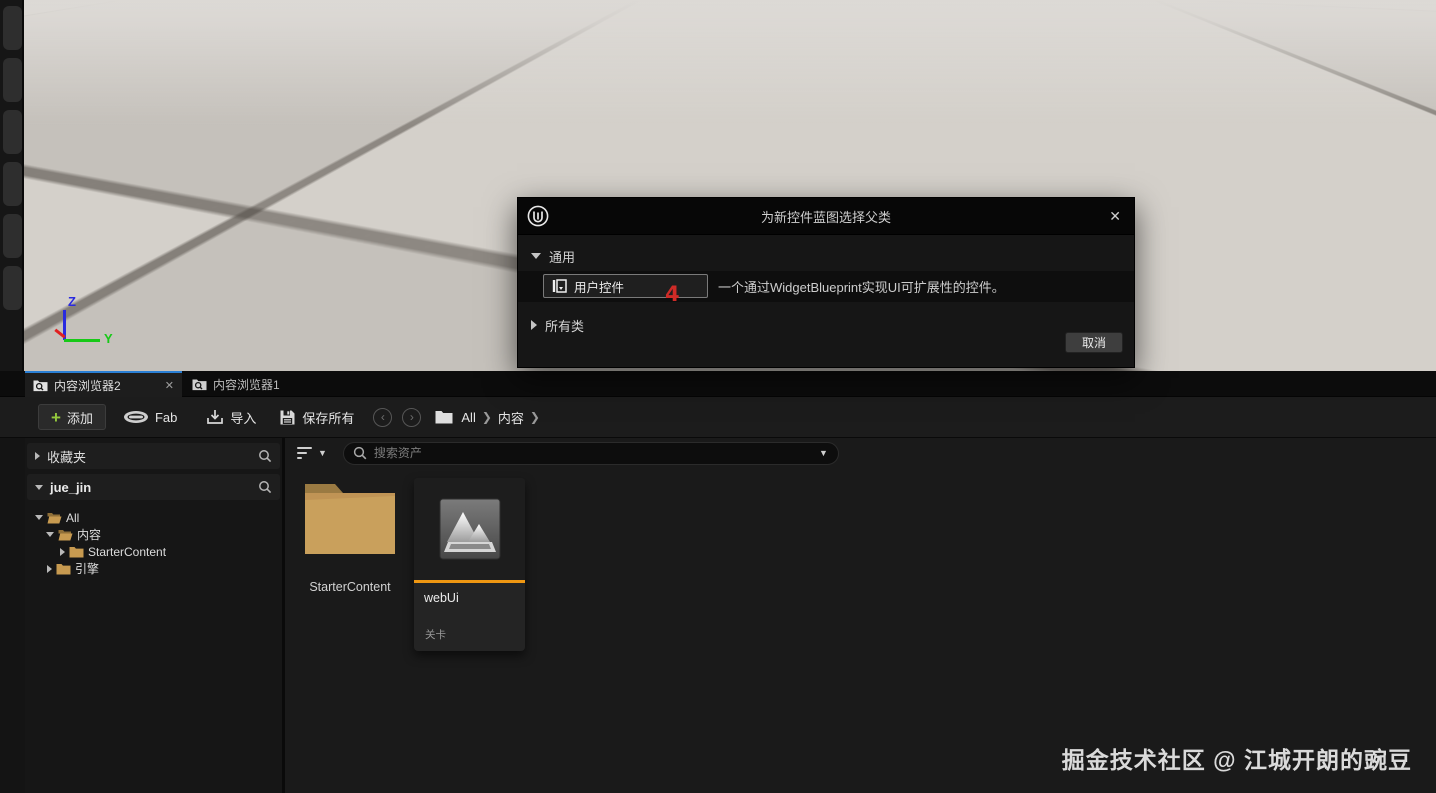 The width and height of the screenshot is (1436, 793). I want to click on favorites-label: 收藏夹, so click(67, 457).